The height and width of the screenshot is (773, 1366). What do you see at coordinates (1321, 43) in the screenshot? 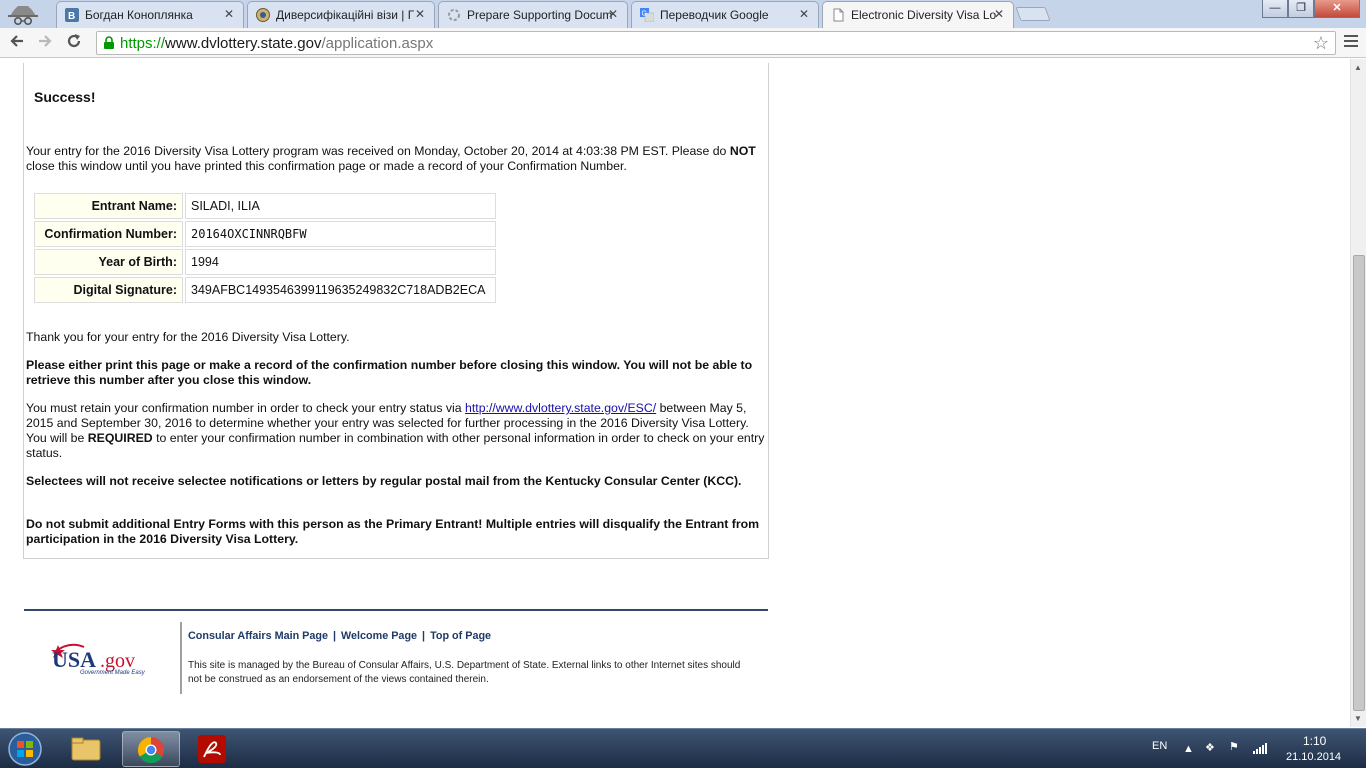
I see `bookmark-star-icon: ☆` at bounding box center [1321, 43].